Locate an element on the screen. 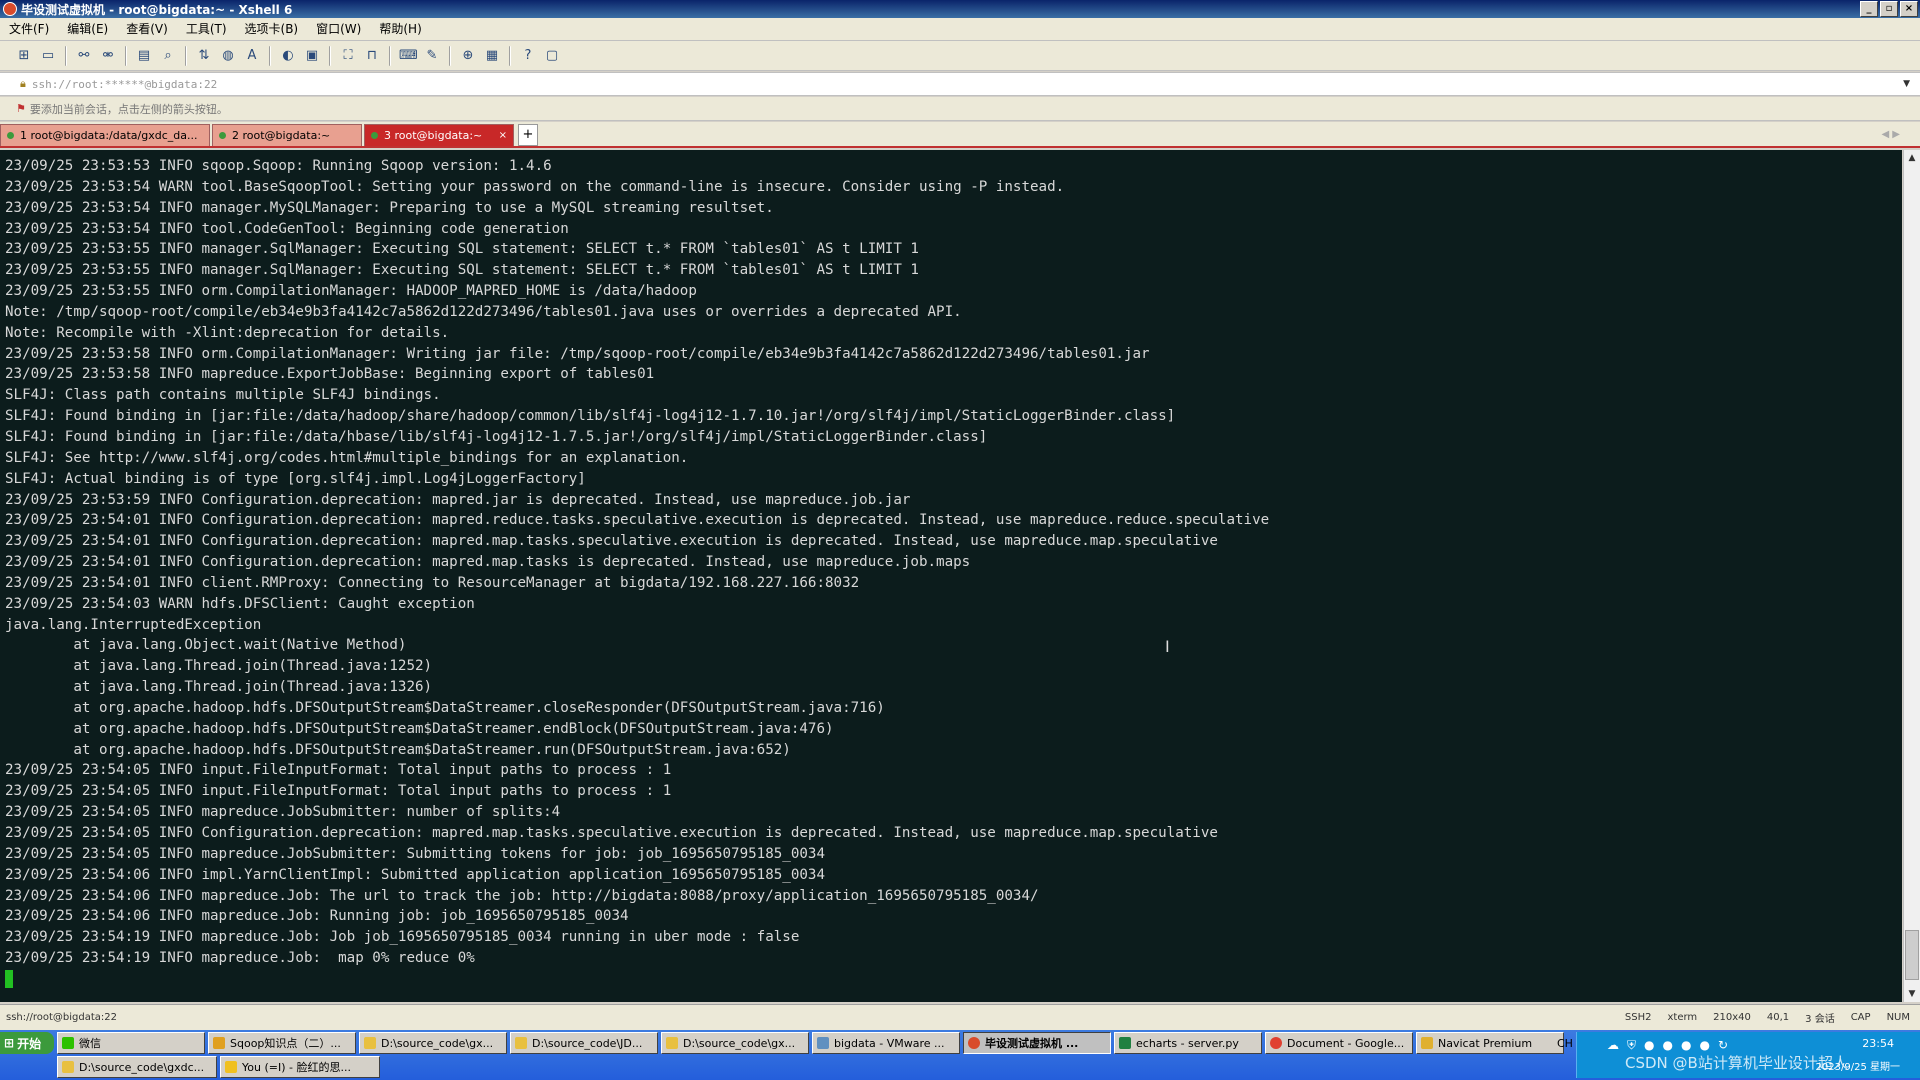 Image resolution: width=1920 pixels, height=1080 pixels. transfer-icon: ⇅ is located at coordinates (204, 56).